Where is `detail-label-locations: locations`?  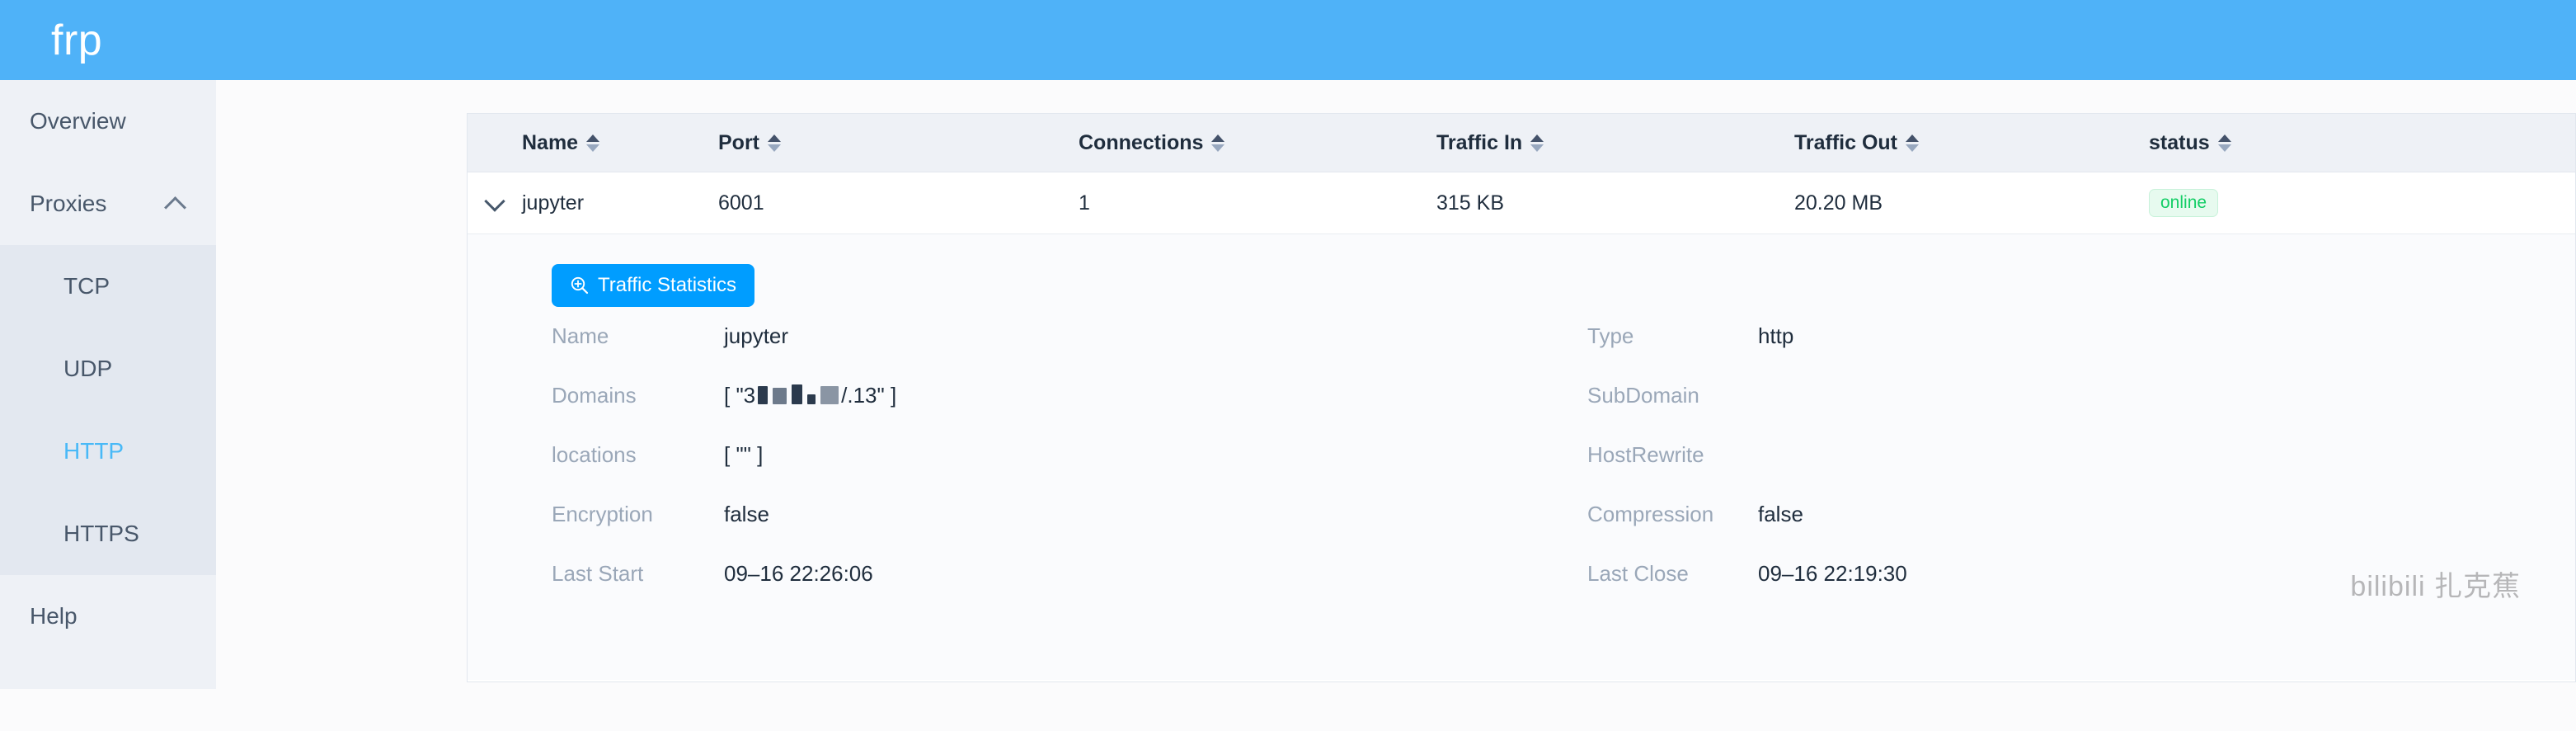
detail-label-locations: locations is located at coordinates (594, 454).